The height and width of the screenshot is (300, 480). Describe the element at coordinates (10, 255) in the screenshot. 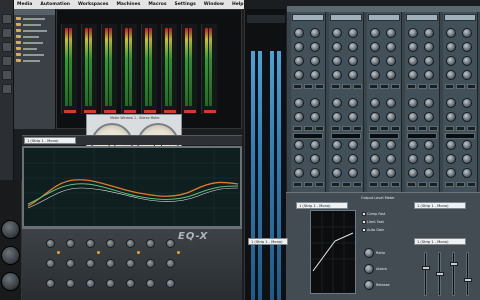

I see `jog-knob` at that location.